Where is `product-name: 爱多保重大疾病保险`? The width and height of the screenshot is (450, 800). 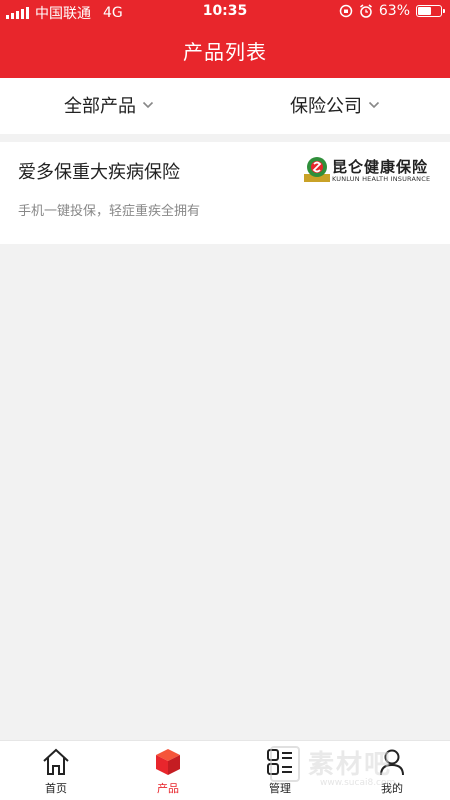
product-name: 爱多保重大疾病保险 is located at coordinates (99, 172).